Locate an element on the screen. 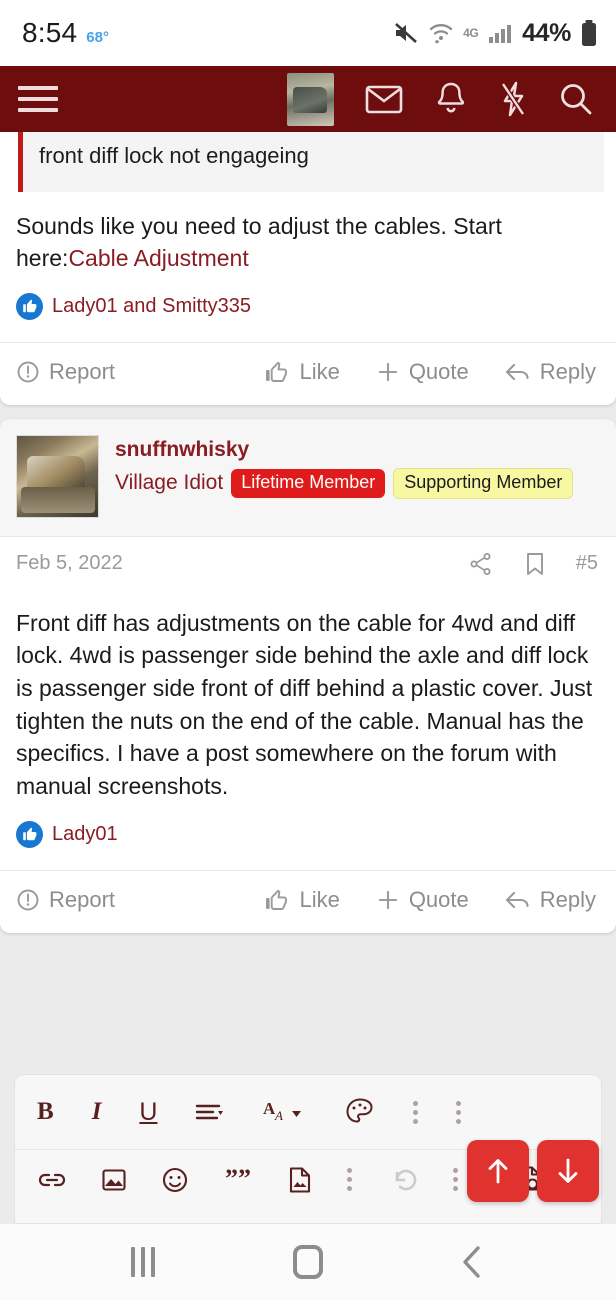 This screenshot has width=616, height=1300. hamburger-menu-icon is located at coordinates (38, 99).